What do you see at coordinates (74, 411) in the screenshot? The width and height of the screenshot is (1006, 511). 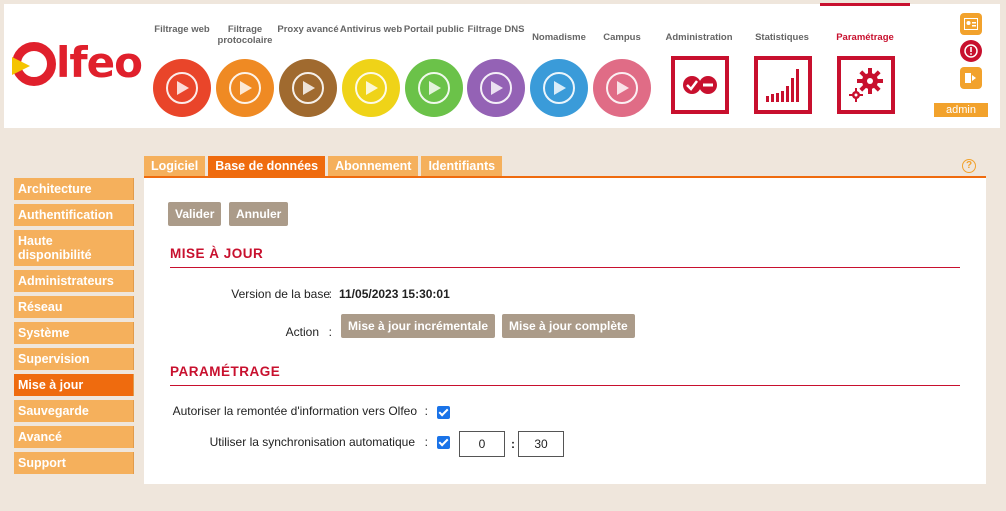 I see `sidebar-item-sauvegarde: Sauvegarde` at bounding box center [74, 411].